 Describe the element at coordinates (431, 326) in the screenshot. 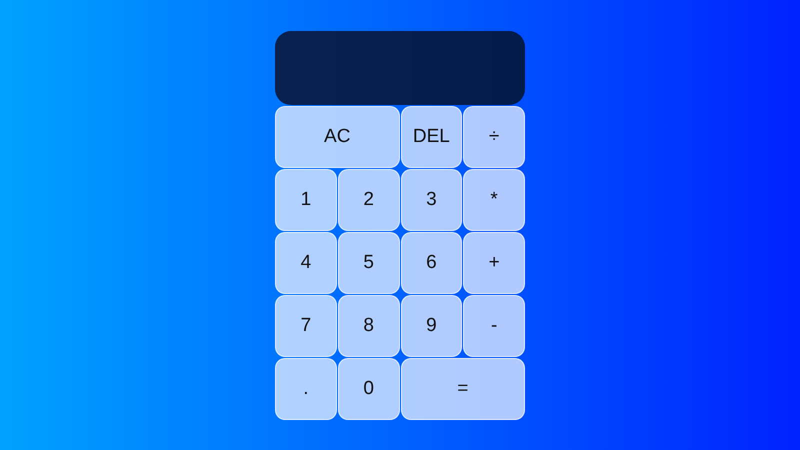

I see `calculator-key: 9` at that location.